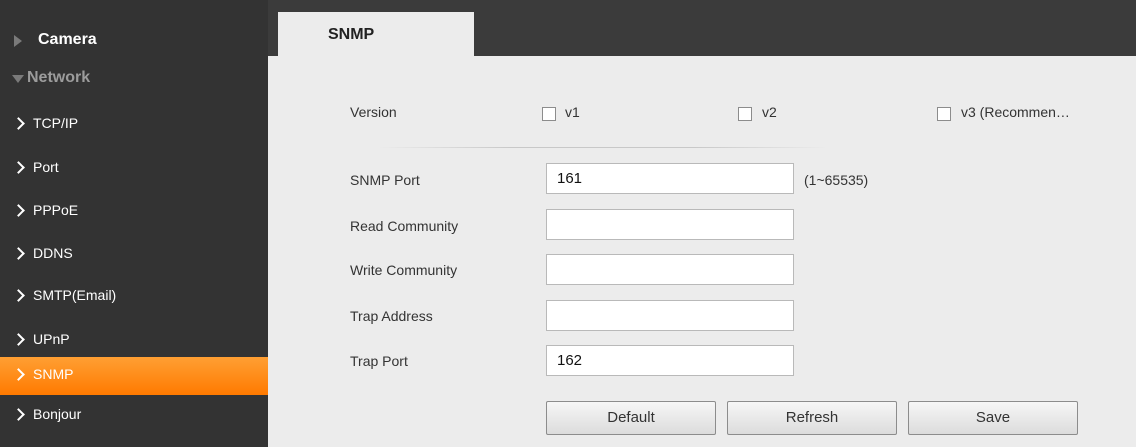 The width and height of the screenshot is (1136, 447). I want to click on tab-bar: SNMP, so click(702, 28).